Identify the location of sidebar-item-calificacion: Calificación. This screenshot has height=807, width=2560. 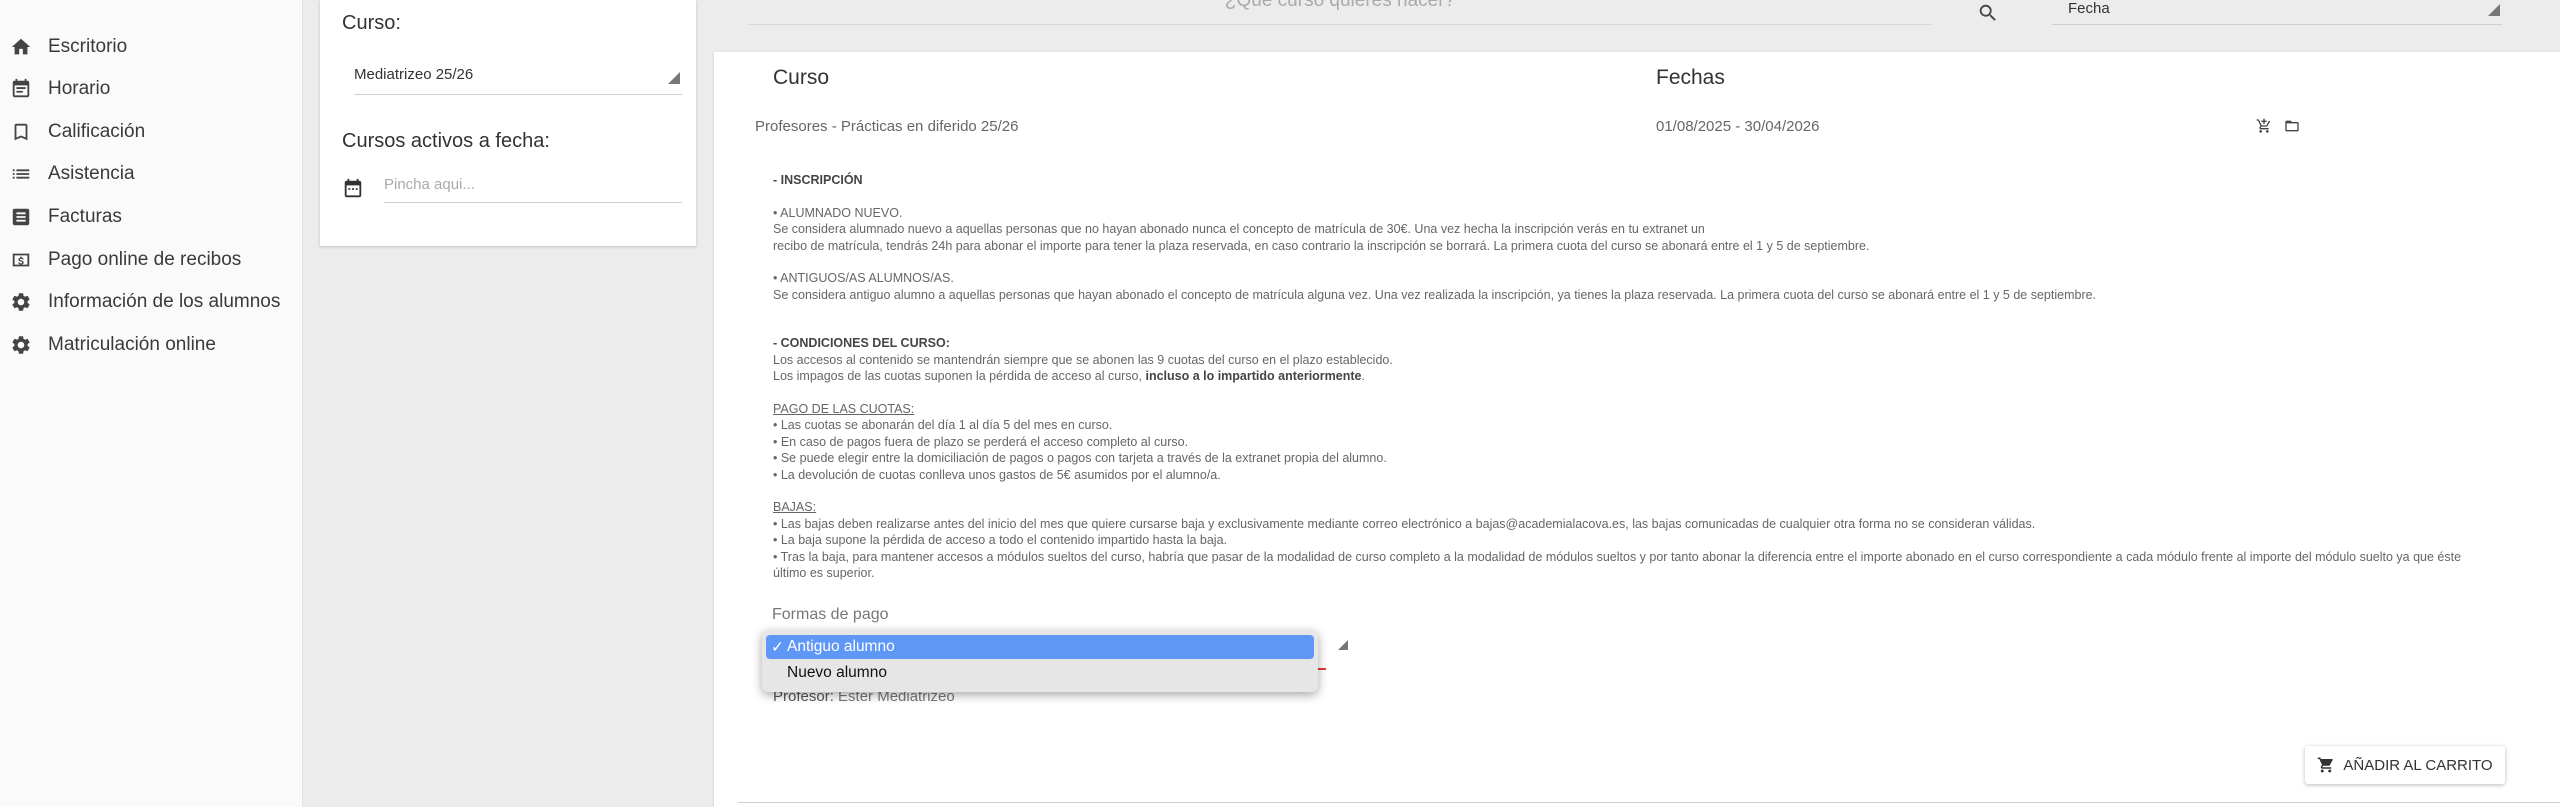
(77, 132).